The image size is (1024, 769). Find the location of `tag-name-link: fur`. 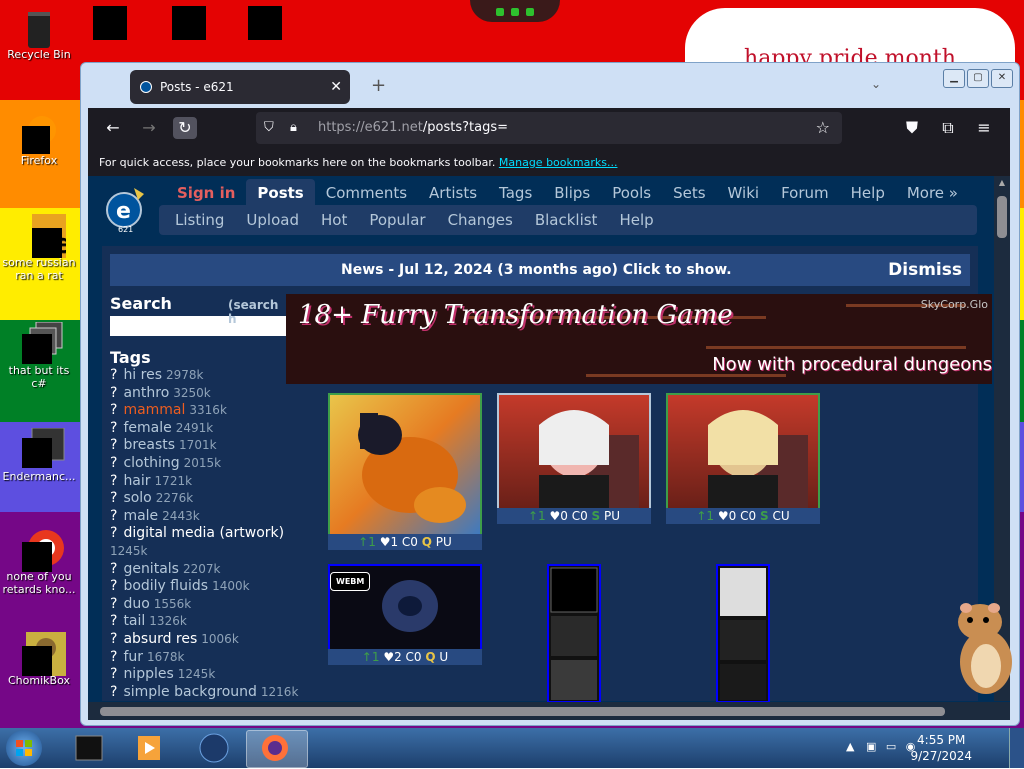

tag-name-link: fur is located at coordinates (133, 657).